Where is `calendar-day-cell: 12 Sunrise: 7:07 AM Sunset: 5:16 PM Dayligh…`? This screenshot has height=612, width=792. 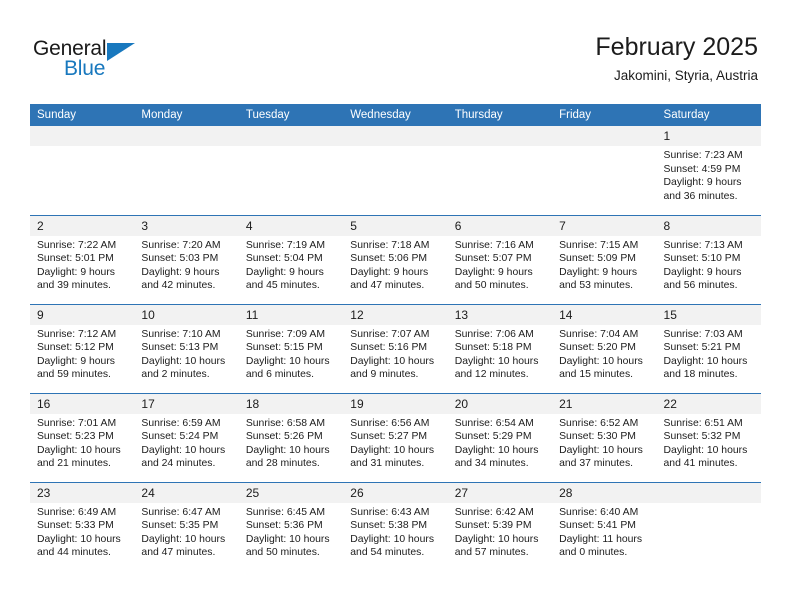 calendar-day-cell: 12 Sunrise: 7:07 AM Sunset: 5:16 PM Dayligh… is located at coordinates (395, 348).